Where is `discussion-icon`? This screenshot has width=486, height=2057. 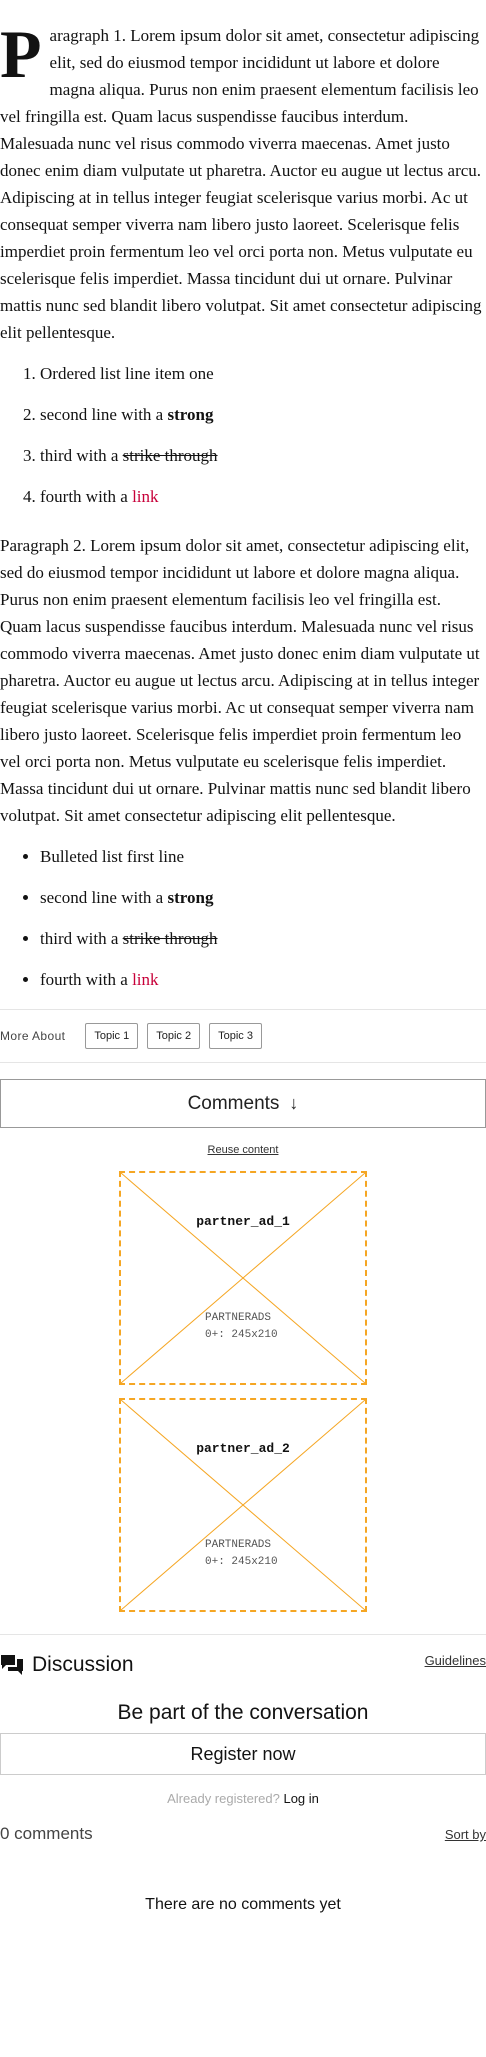 discussion-icon is located at coordinates (12, 1665).